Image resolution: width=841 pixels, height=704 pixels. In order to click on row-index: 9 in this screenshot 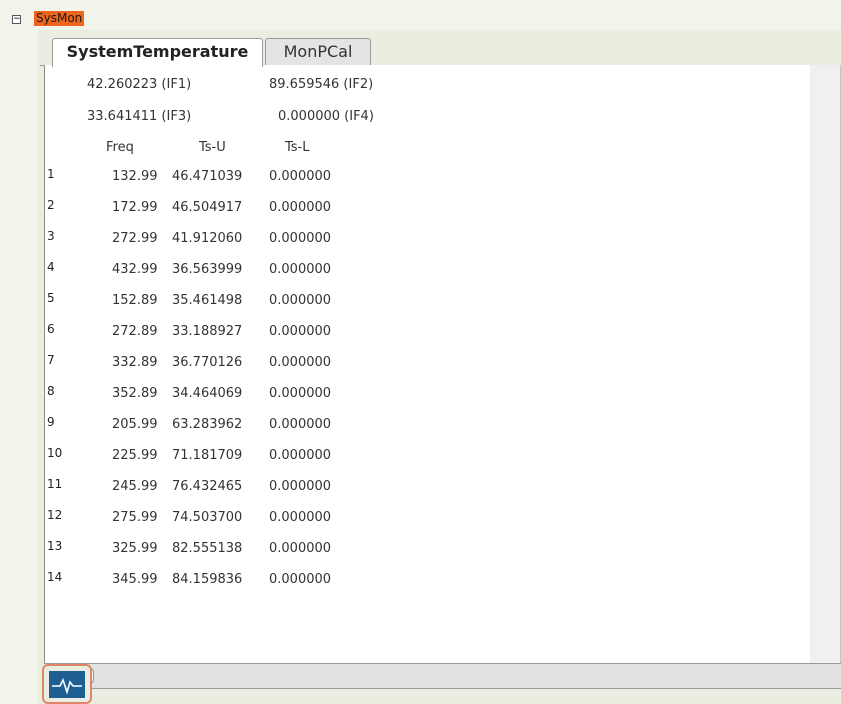, I will do `click(51, 422)`.